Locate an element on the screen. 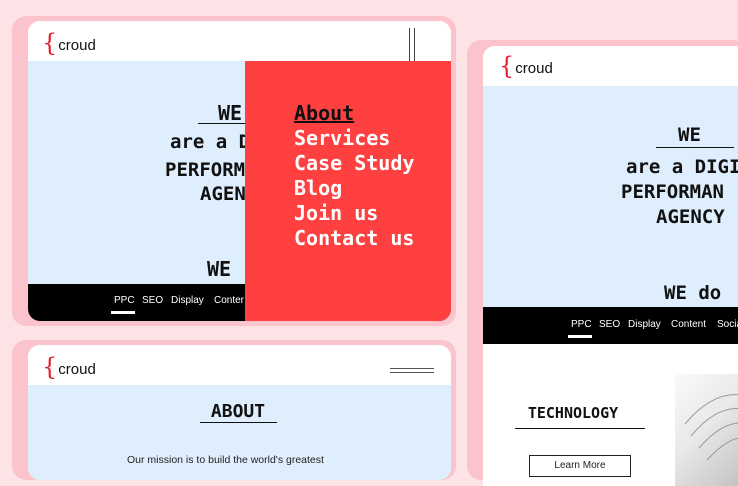  technology-title: TECHNOLOGY is located at coordinates (573, 413).